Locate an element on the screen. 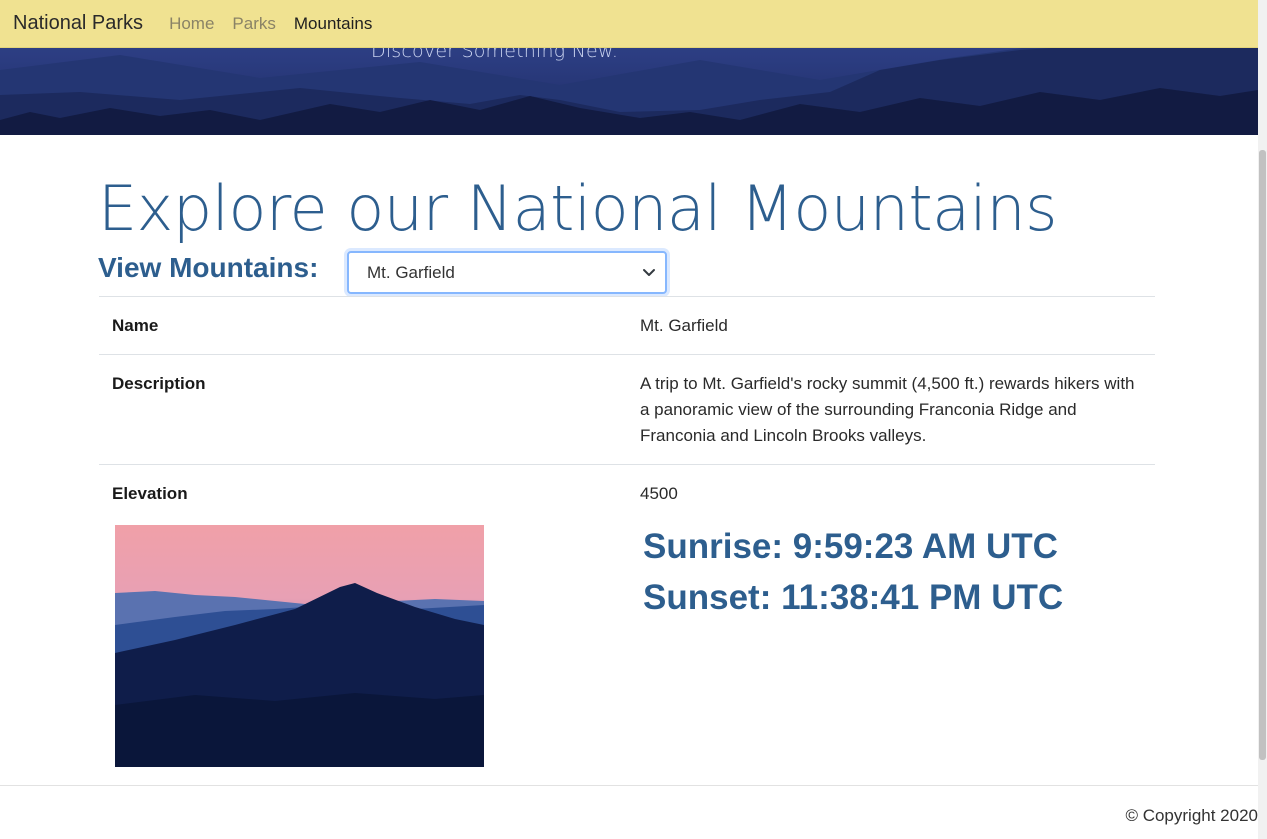 The height and width of the screenshot is (839, 1267). table-row: Name Mt. Garfield is located at coordinates (627, 325).